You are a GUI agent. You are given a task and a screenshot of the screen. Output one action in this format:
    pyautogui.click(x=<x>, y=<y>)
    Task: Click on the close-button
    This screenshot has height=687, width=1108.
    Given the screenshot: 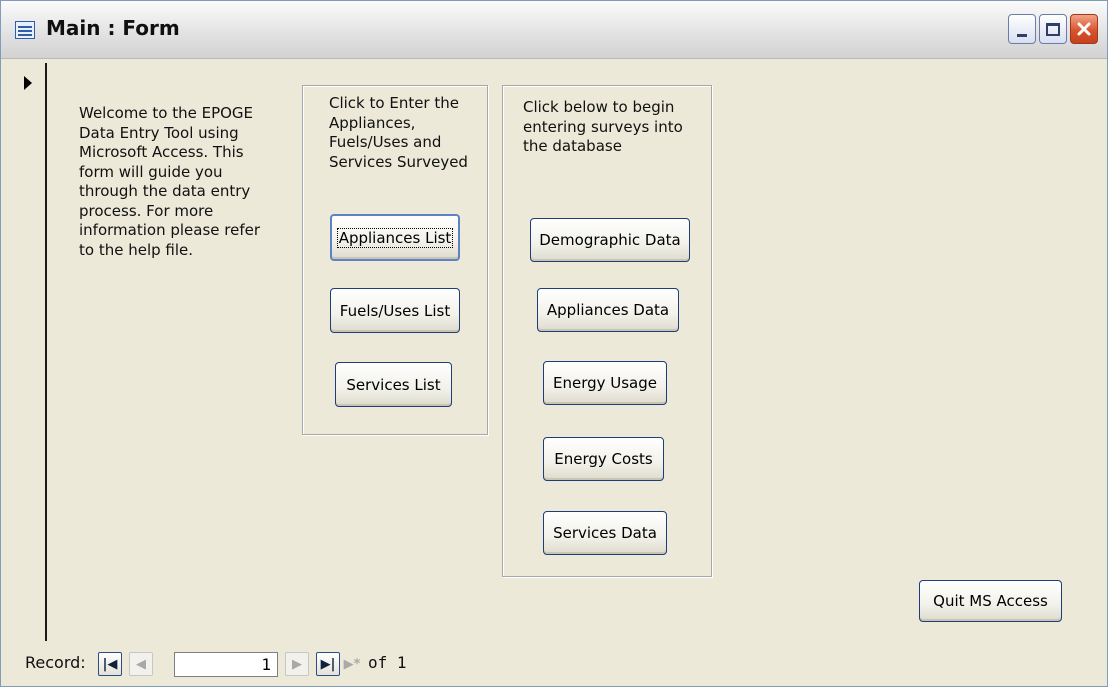 What is the action you would take?
    pyautogui.click(x=1084, y=29)
    